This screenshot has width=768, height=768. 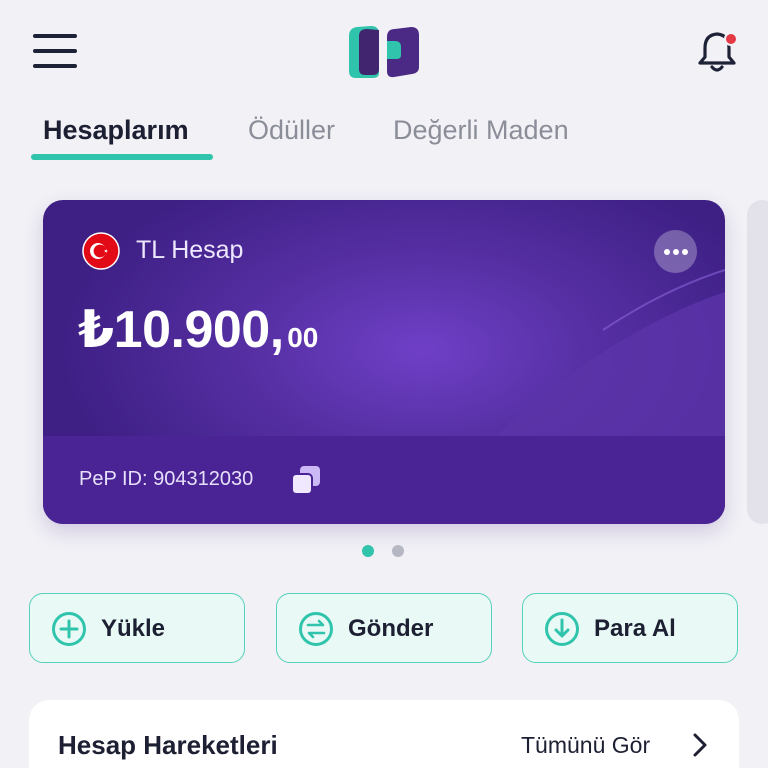 I want to click on tab-degerli-maden: Değerli Maden, so click(x=481, y=130).